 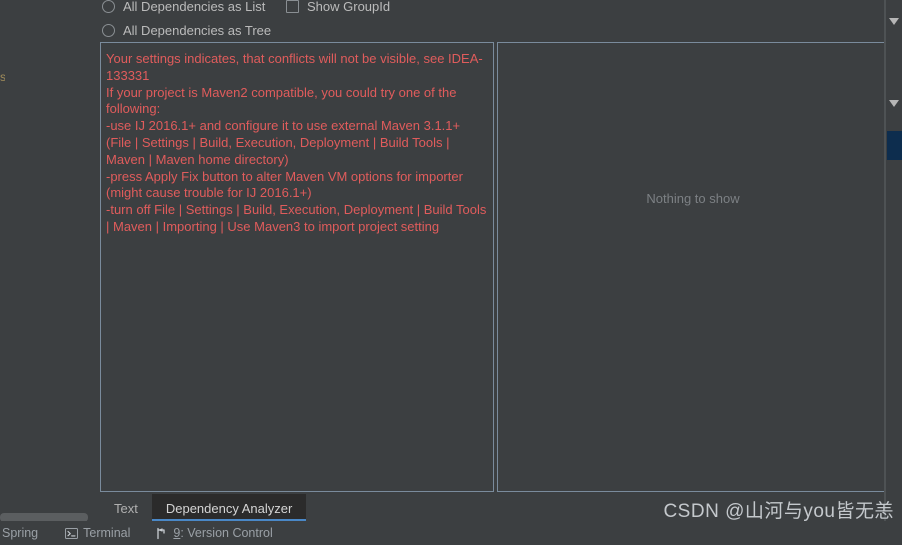 I want to click on radio-all-dependencies-as-list: All Dependencies as List, so click(x=183, y=7).